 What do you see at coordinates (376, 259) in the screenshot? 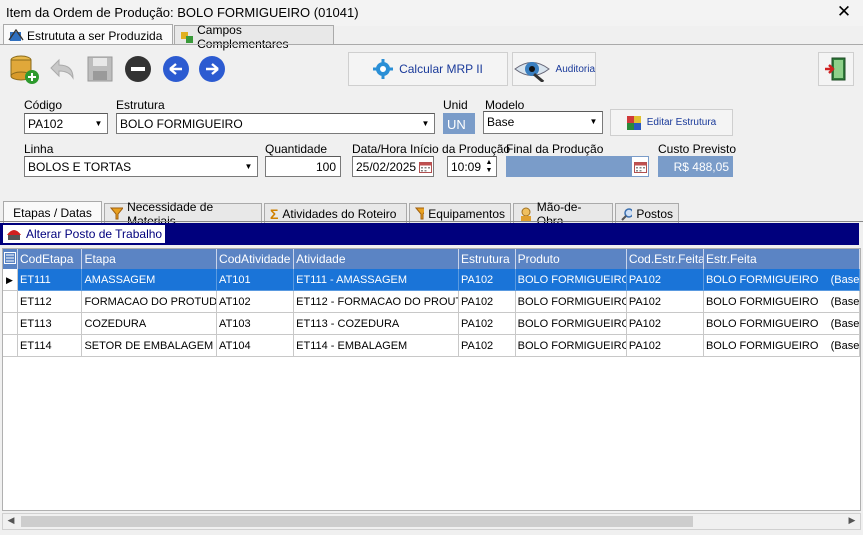
I see `column-header: Atividade` at bounding box center [376, 259].